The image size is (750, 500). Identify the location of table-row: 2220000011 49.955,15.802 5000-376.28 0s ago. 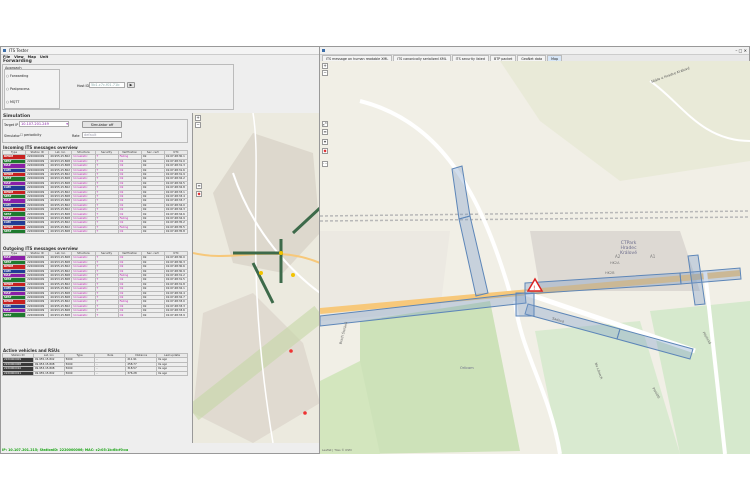
(95, 373).